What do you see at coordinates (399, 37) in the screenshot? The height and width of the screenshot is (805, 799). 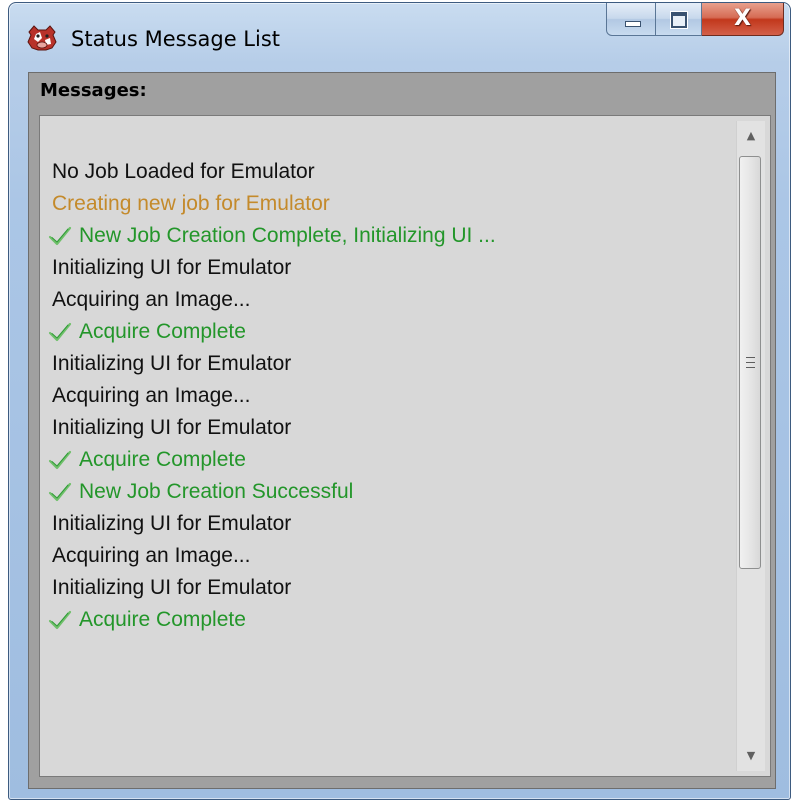 I see `title-bar: Status Message List X` at bounding box center [399, 37].